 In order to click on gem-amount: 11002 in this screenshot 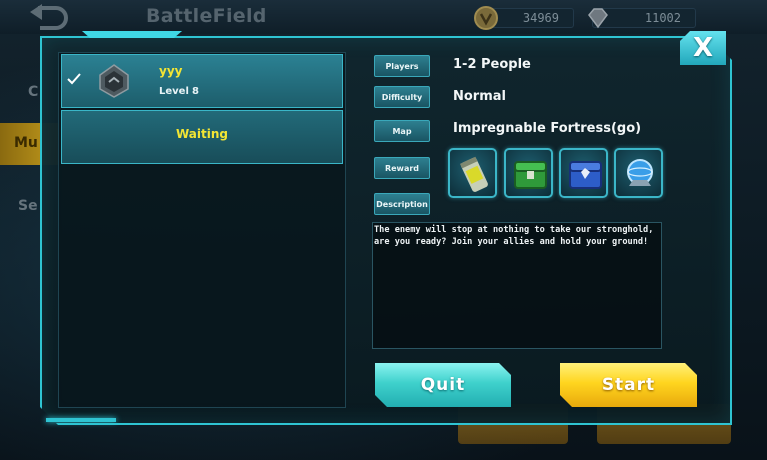, I will do `click(662, 18)`.